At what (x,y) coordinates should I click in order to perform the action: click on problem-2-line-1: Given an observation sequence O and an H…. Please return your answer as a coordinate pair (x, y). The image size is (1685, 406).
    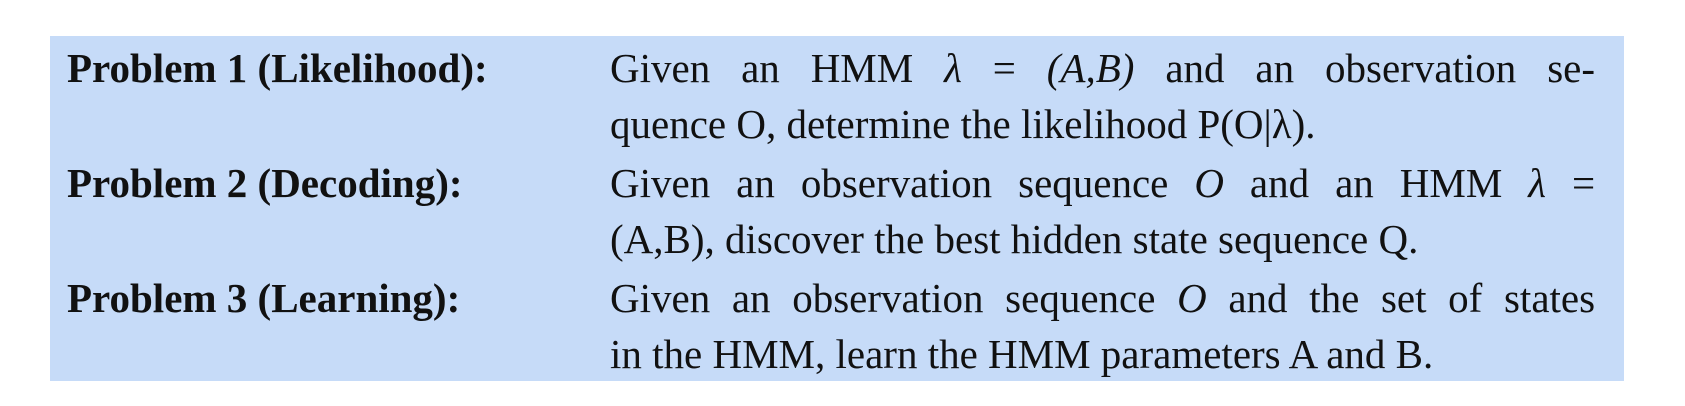
    Looking at the image, I should click on (1103, 183).